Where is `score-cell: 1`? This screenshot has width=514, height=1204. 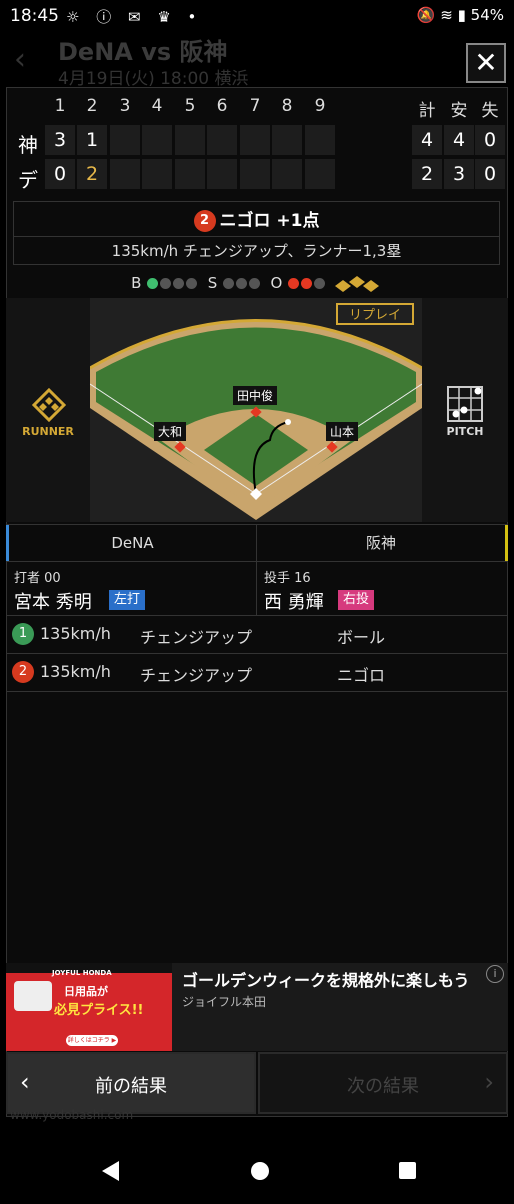
score-cell: 1 is located at coordinates (92, 140).